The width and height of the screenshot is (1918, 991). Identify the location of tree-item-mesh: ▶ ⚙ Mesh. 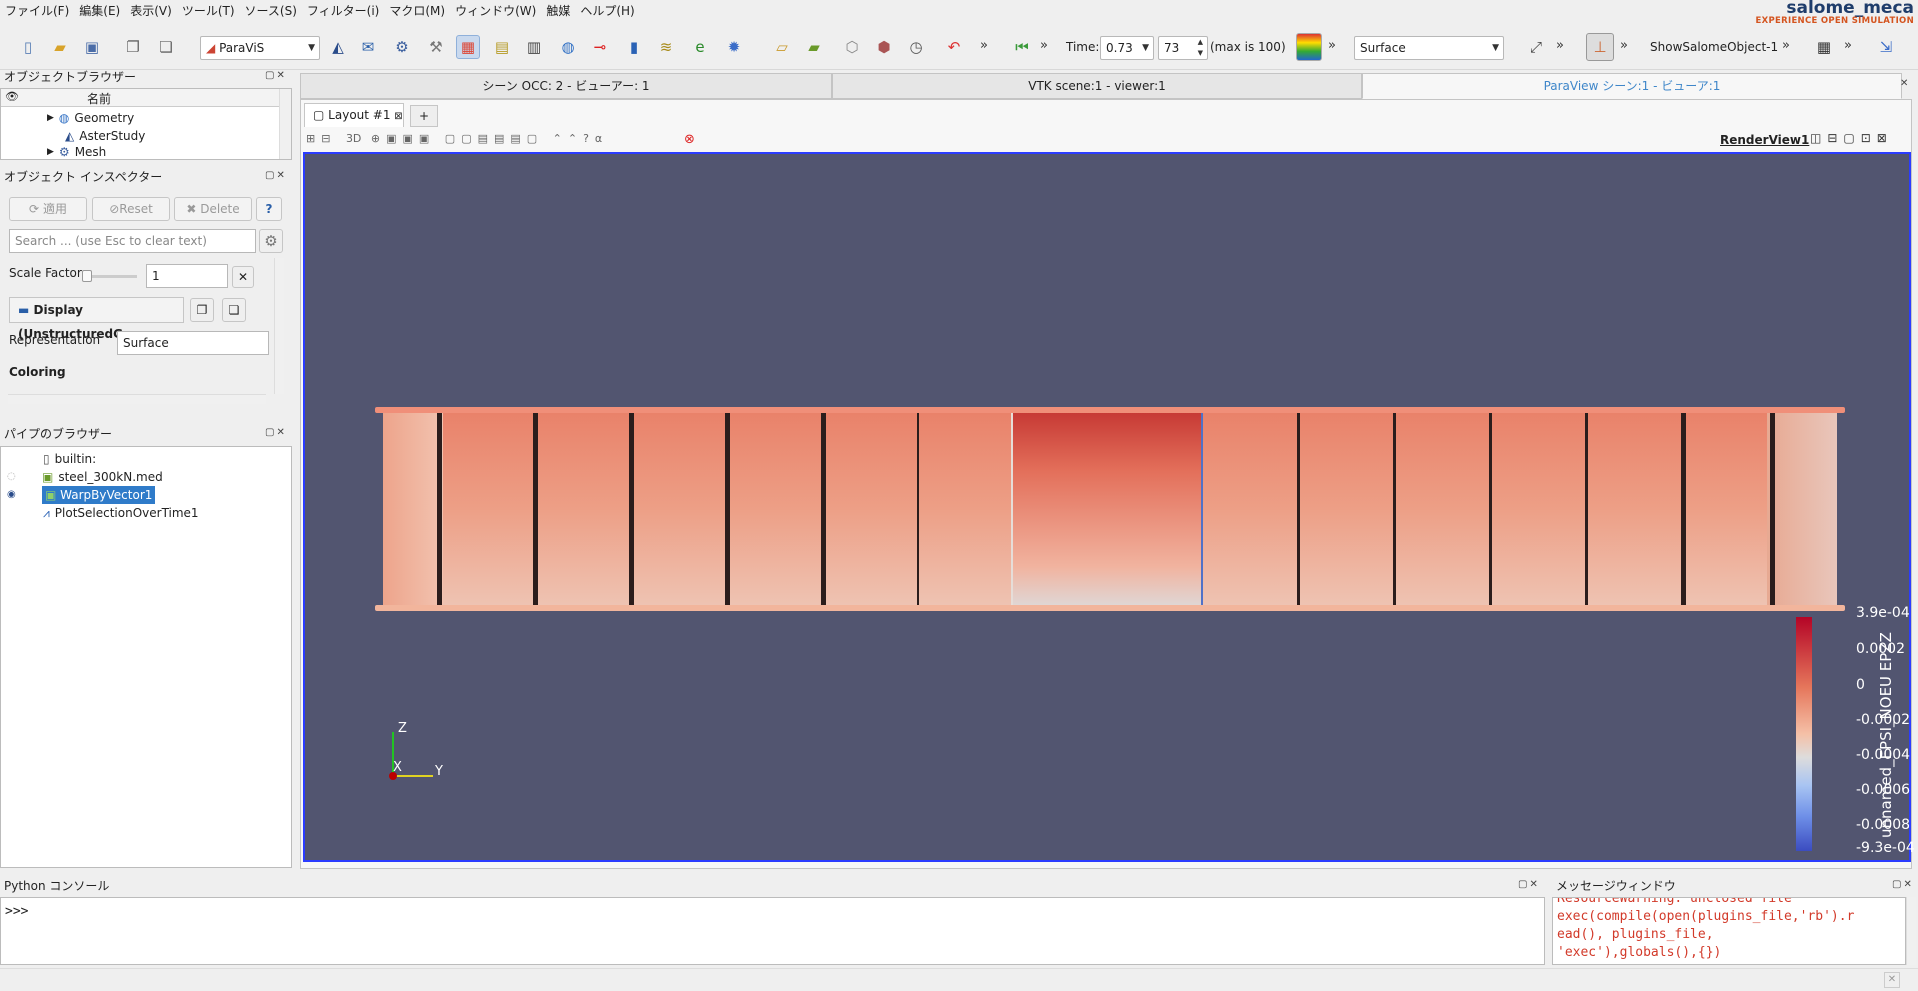
(76, 152).